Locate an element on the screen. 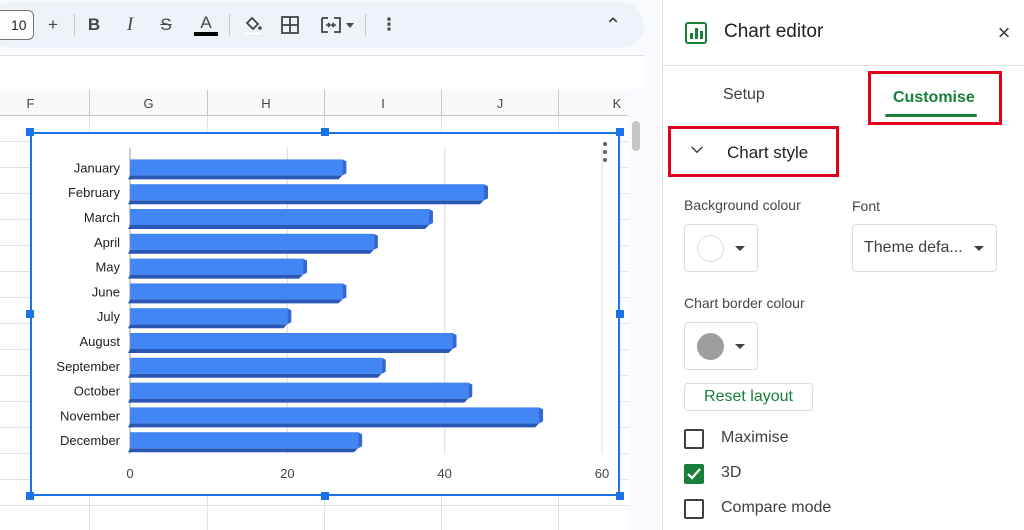 The width and height of the screenshot is (1024, 530). chart-menu-button is located at coordinates (605, 152).